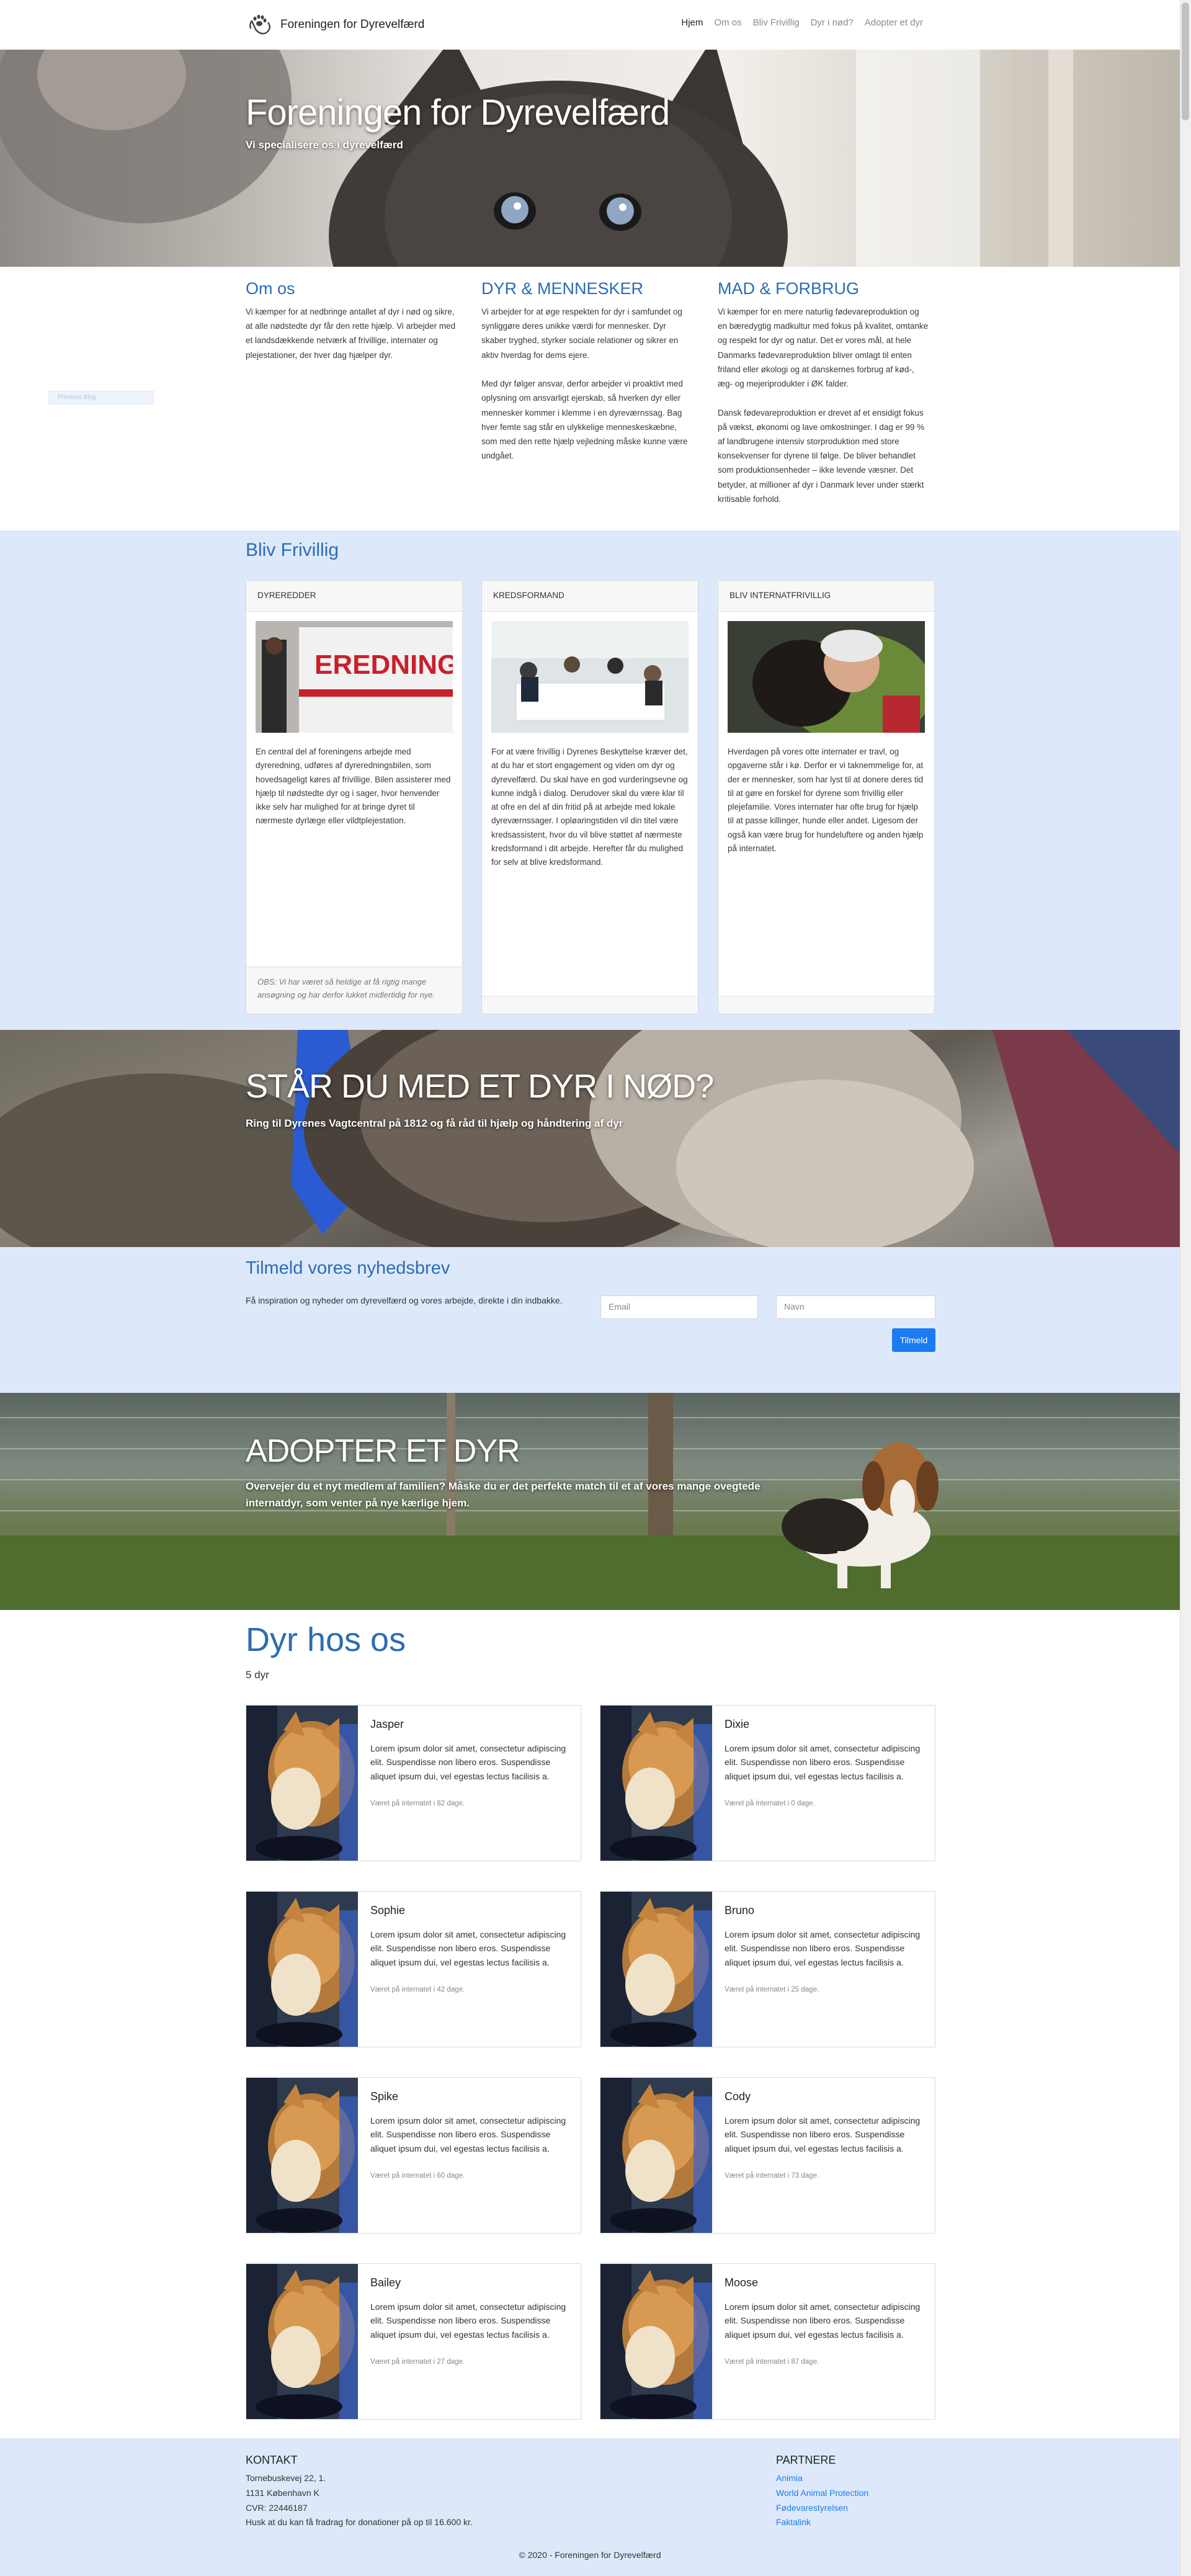 The image size is (1191, 2576). Describe the element at coordinates (822, 2493) in the screenshot. I see `partner-link: World Animal Protection` at that location.